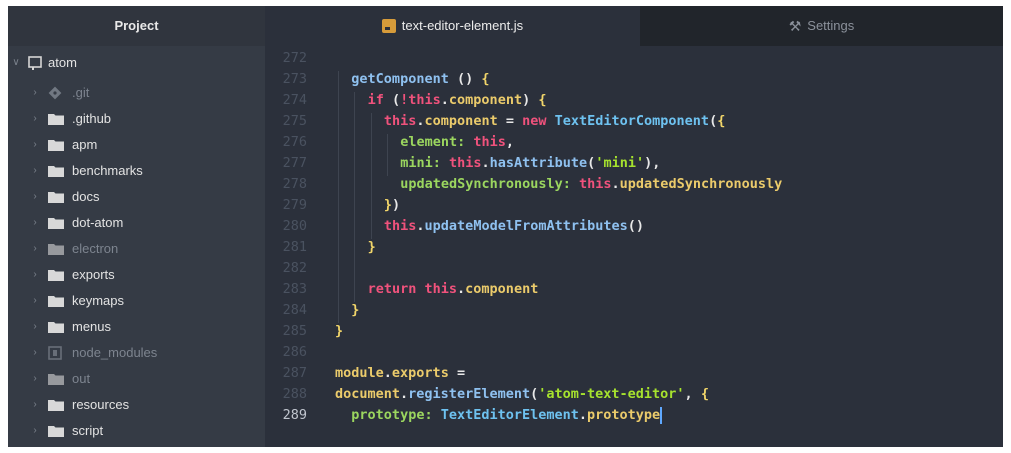 This screenshot has width=1011, height=453. I want to click on code-token: {, so click(485, 79).